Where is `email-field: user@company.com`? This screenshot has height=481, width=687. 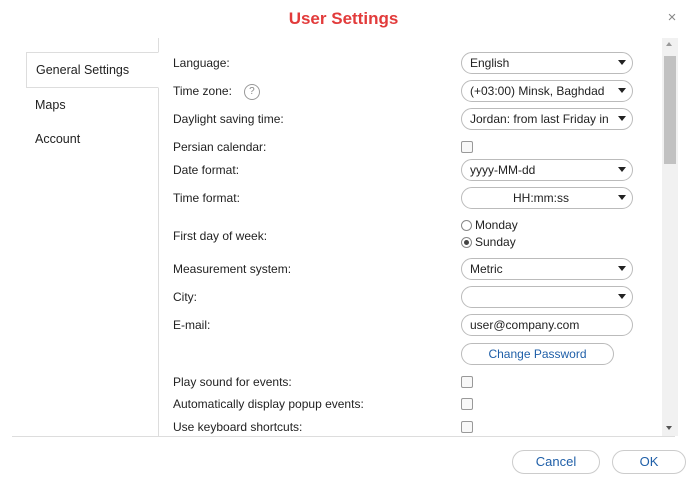
email-field: user@company.com is located at coordinates (547, 325).